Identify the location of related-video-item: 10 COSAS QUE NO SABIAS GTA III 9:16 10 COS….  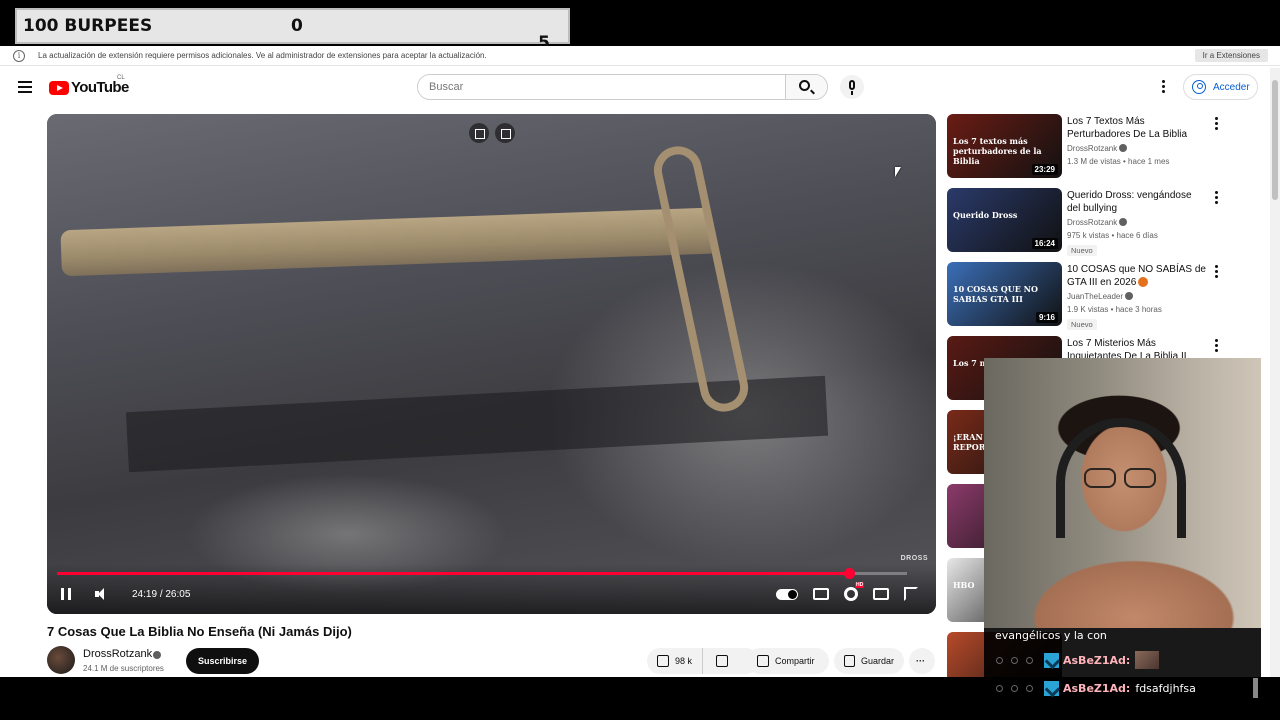
(1087, 299).